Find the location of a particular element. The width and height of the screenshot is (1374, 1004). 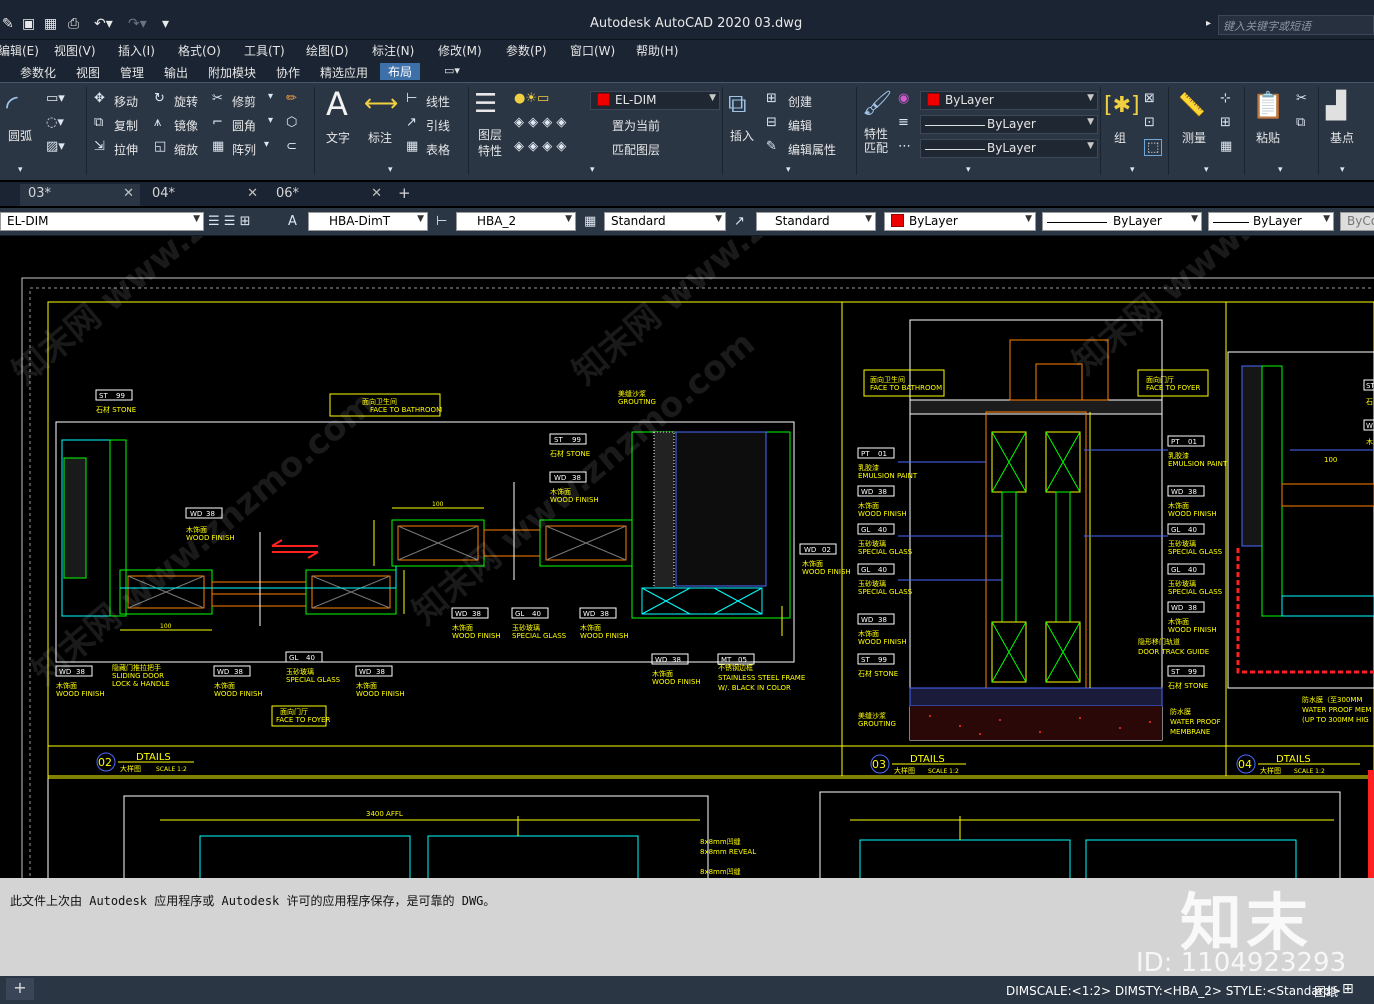

arc-label: 圆弧 is located at coordinates (20, 135).